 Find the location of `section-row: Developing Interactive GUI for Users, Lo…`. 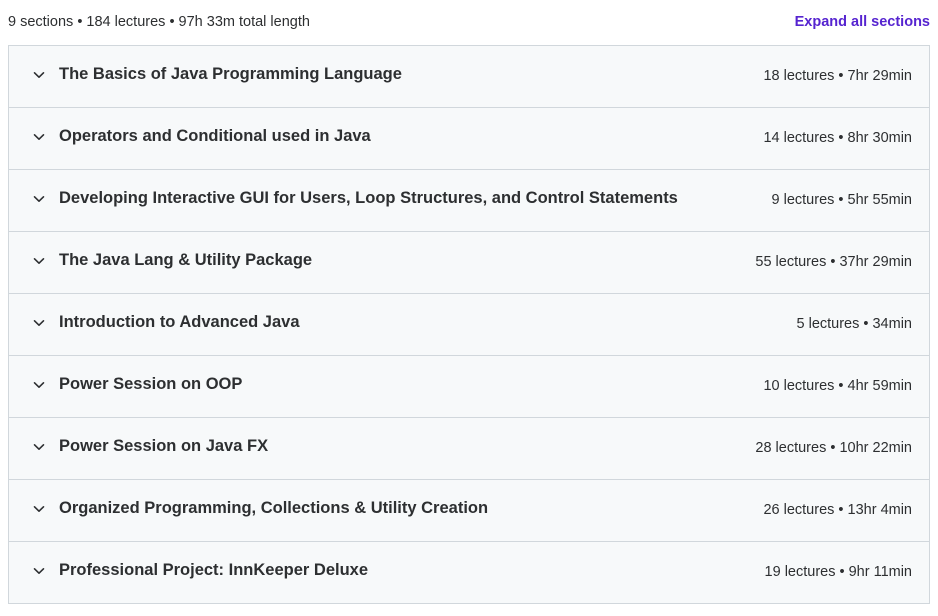

section-row: Developing Interactive GUI for Users, Lo… is located at coordinates (469, 201).